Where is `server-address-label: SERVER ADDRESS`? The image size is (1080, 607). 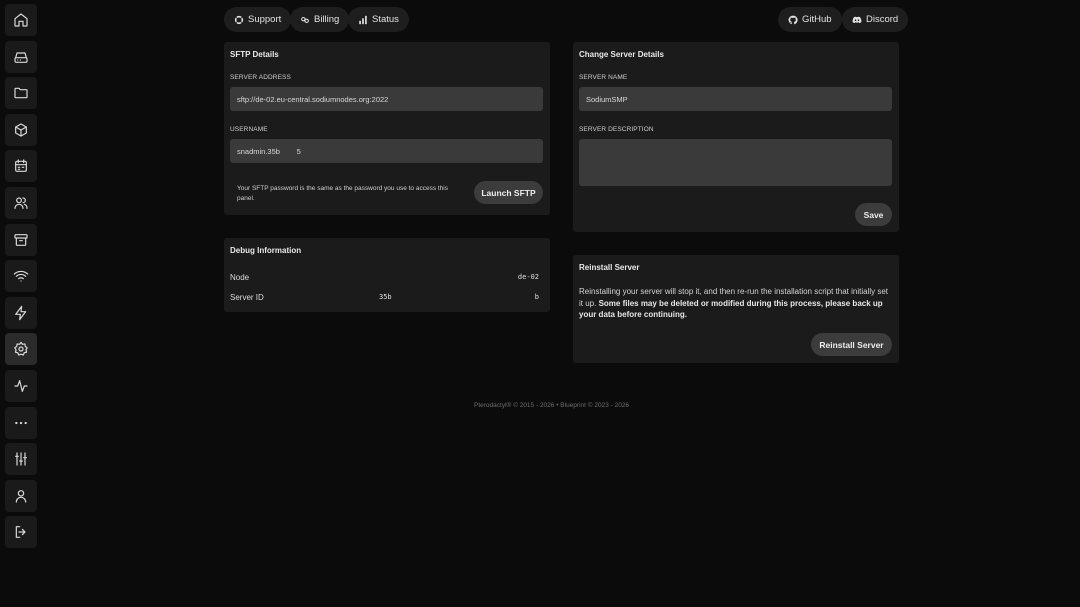
server-address-label: SERVER ADDRESS is located at coordinates (260, 77).